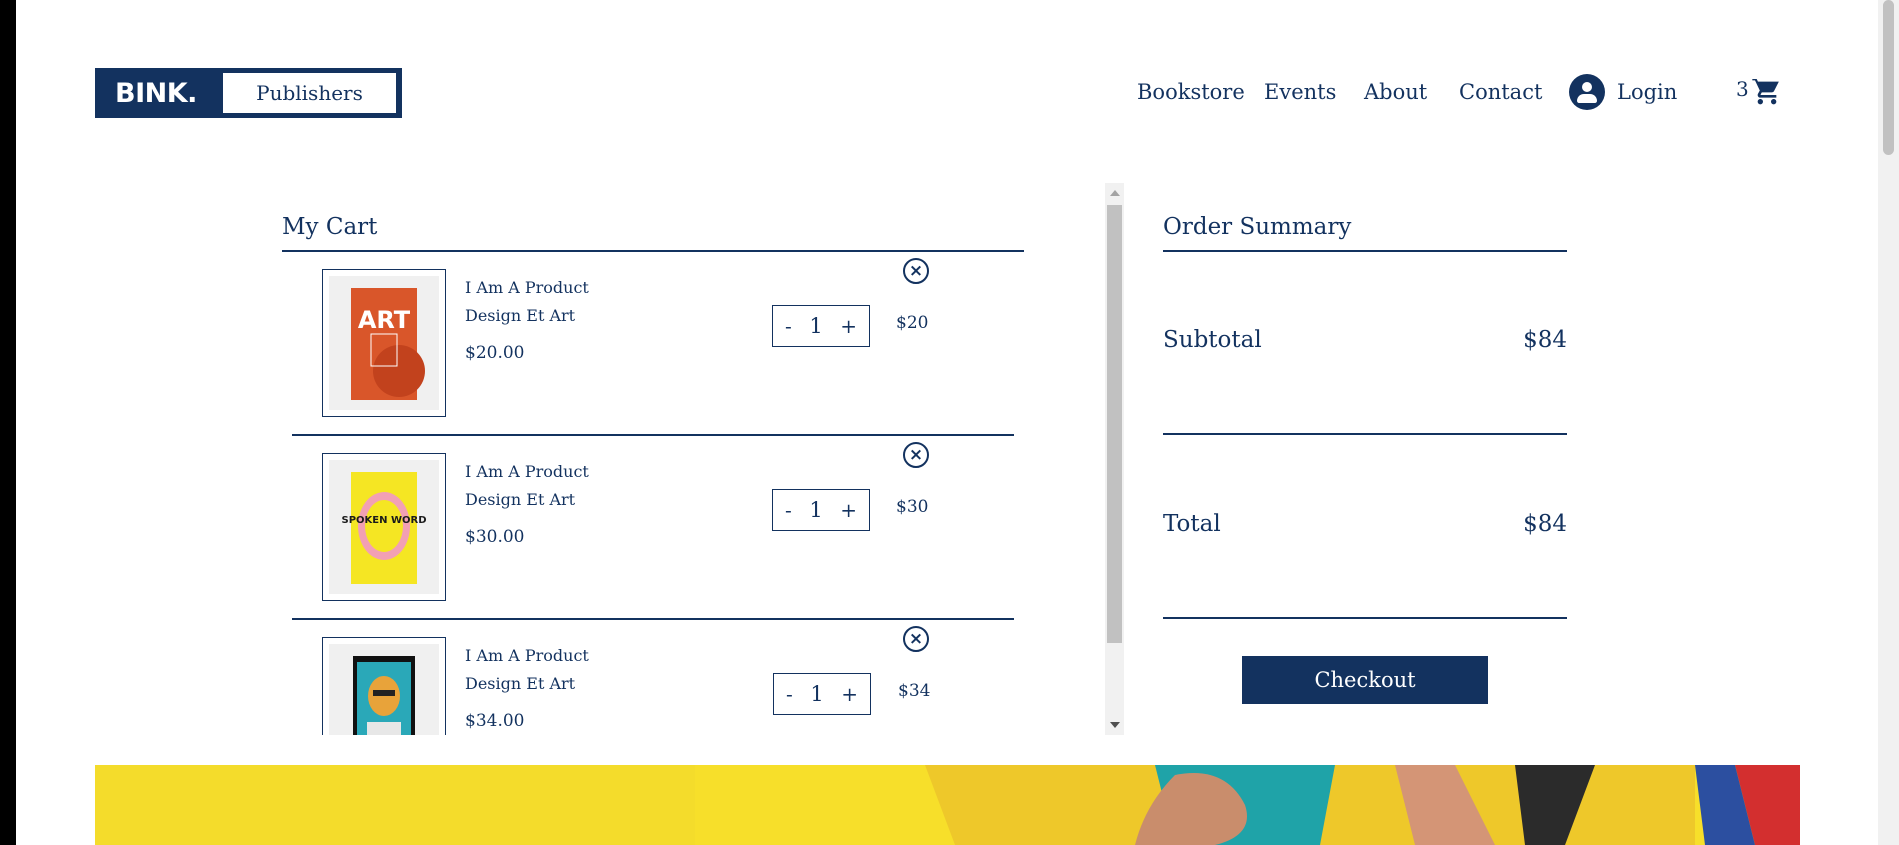 This screenshot has width=1899, height=845. What do you see at coordinates (1365, 680) in the screenshot?
I see `checkout-button: Checkout` at bounding box center [1365, 680].